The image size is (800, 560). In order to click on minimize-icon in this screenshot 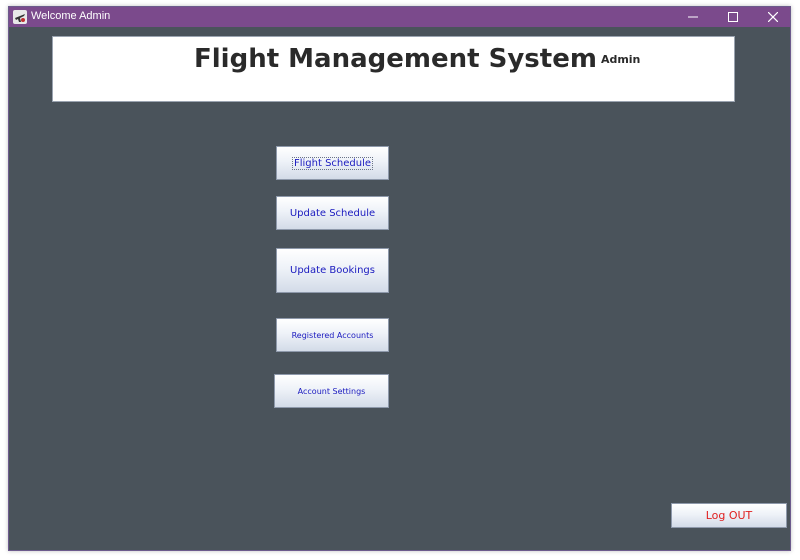, I will do `click(693, 17)`.